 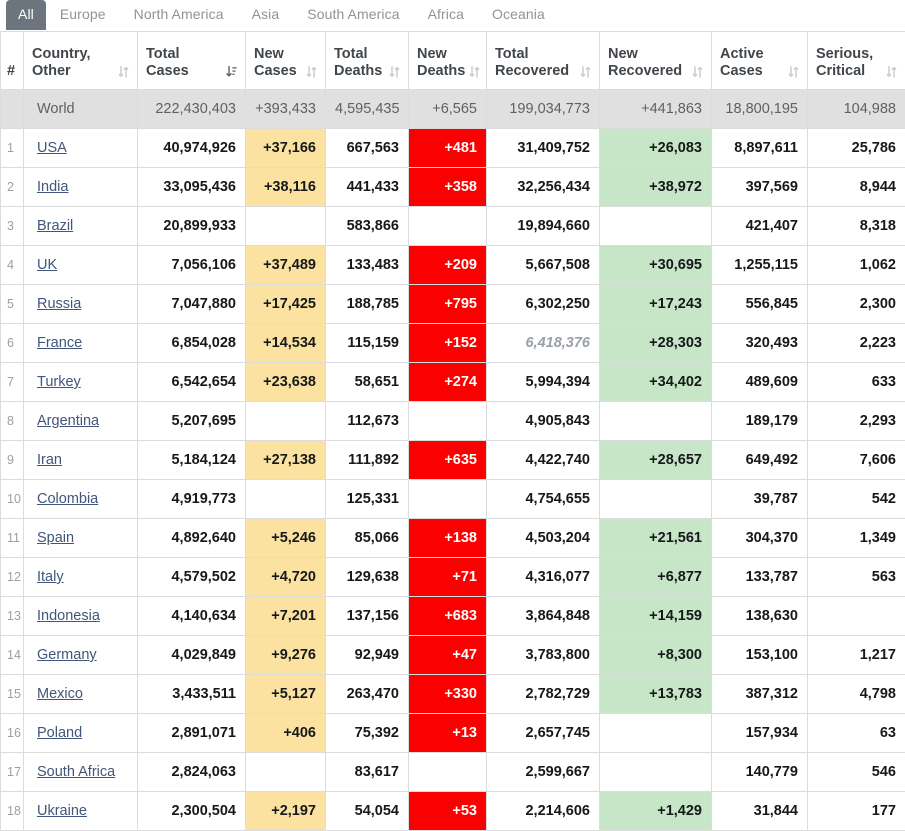 What do you see at coordinates (286, 616) in the screenshot?
I see `new-cases-cell: +7,201` at bounding box center [286, 616].